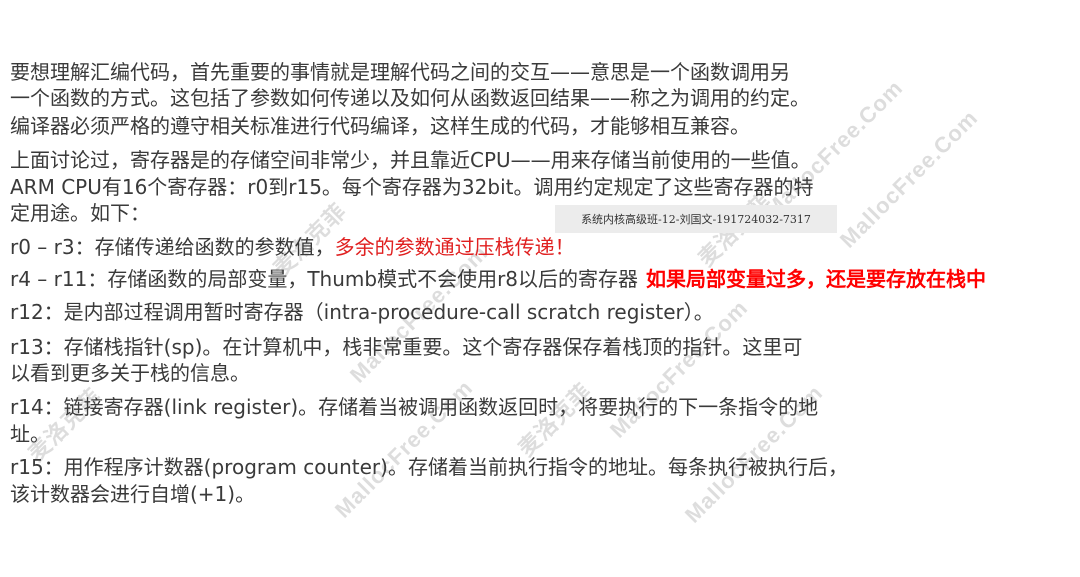 Image resolution: width=1080 pixels, height=577 pixels. Describe the element at coordinates (400, 72) in the screenshot. I see `text-line: 要想理解汇编代码，首先重要的事情就是理解代码之间的交互——意思是一个函数调用另` at that location.